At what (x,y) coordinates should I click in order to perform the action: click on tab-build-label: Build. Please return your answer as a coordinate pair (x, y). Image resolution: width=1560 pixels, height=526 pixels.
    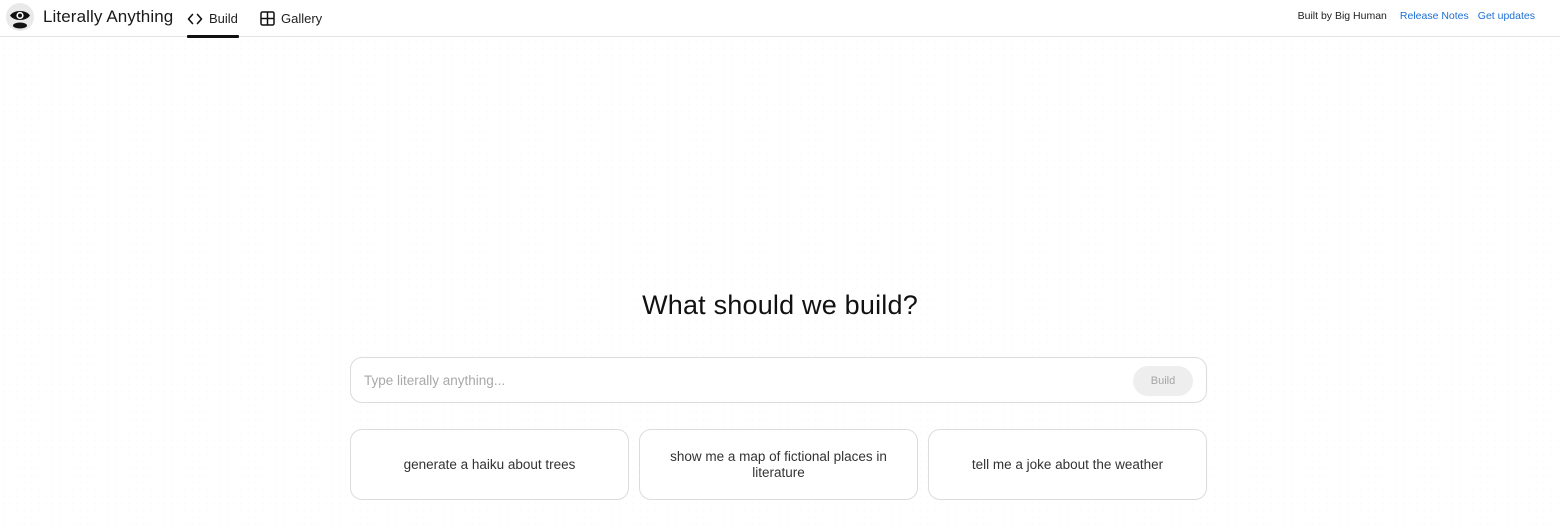
    Looking at the image, I should click on (223, 18).